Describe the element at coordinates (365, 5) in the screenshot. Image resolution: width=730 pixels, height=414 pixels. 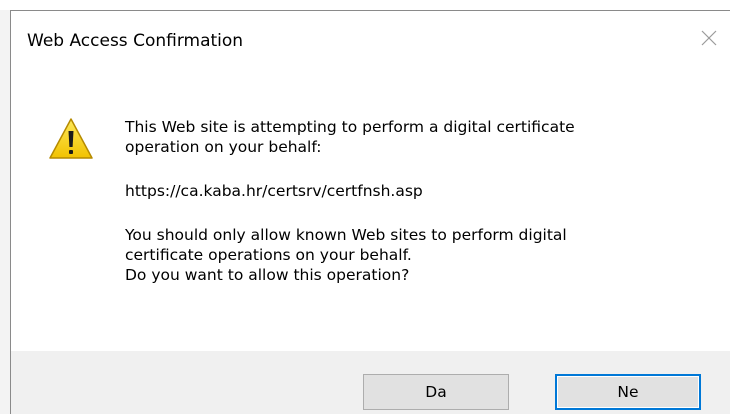
I see `desktop-background-top` at that location.